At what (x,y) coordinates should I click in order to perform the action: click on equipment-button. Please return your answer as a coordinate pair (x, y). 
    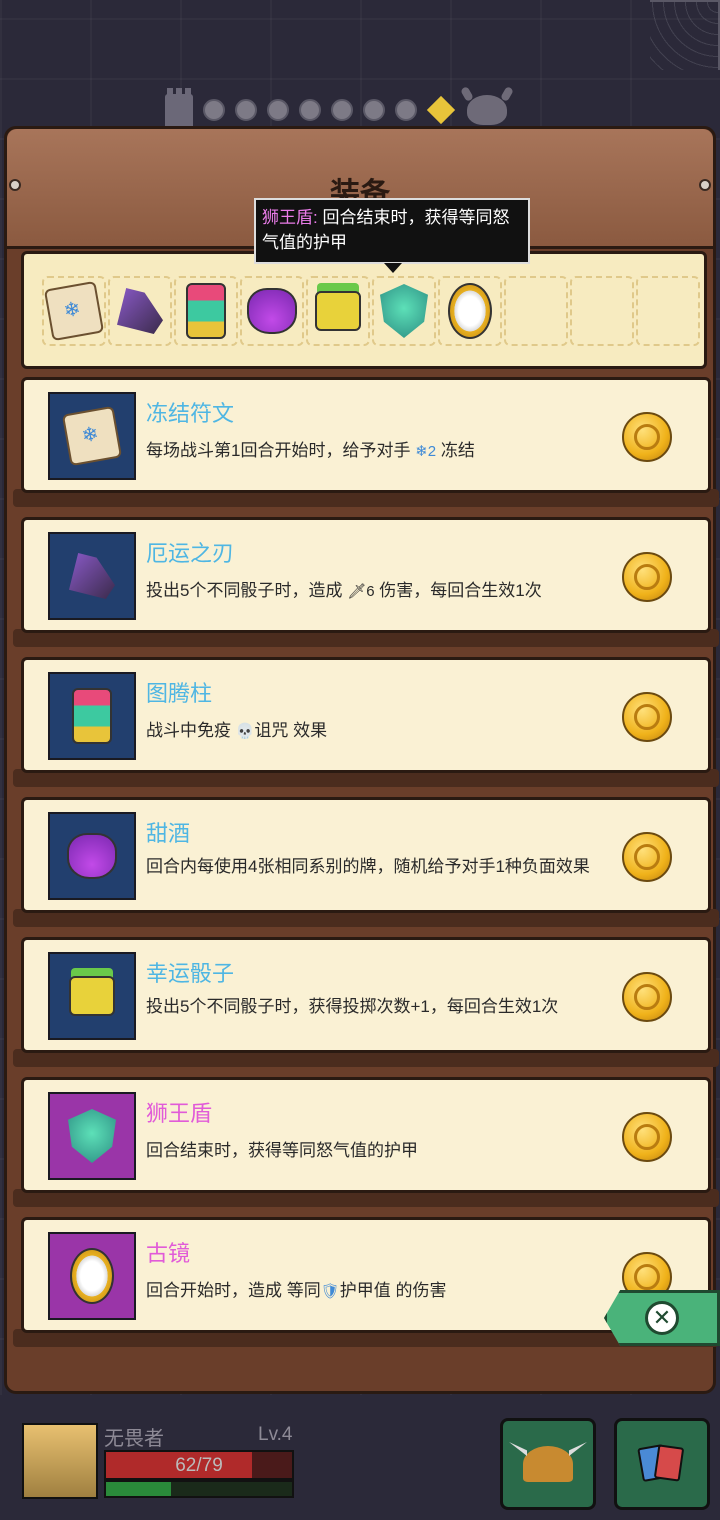
    Looking at the image, I should click on (548, 1464).